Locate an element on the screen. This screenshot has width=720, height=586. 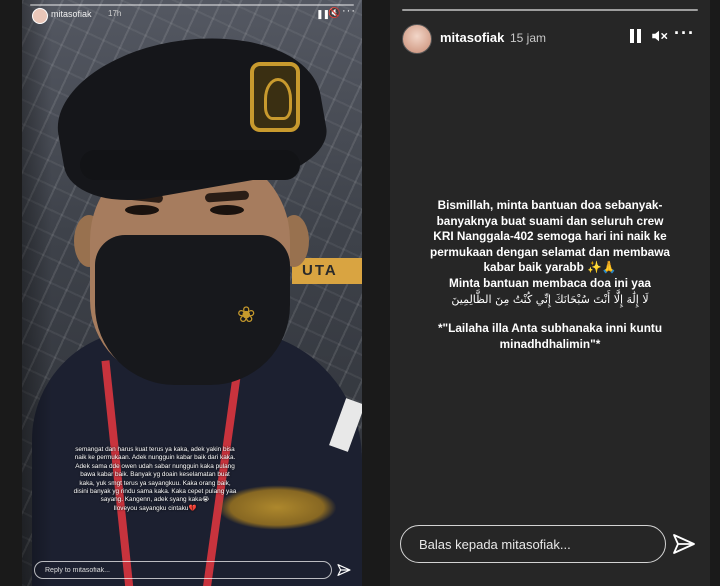
story-timestamp: 15 jam is located at coordinates (528, 38).